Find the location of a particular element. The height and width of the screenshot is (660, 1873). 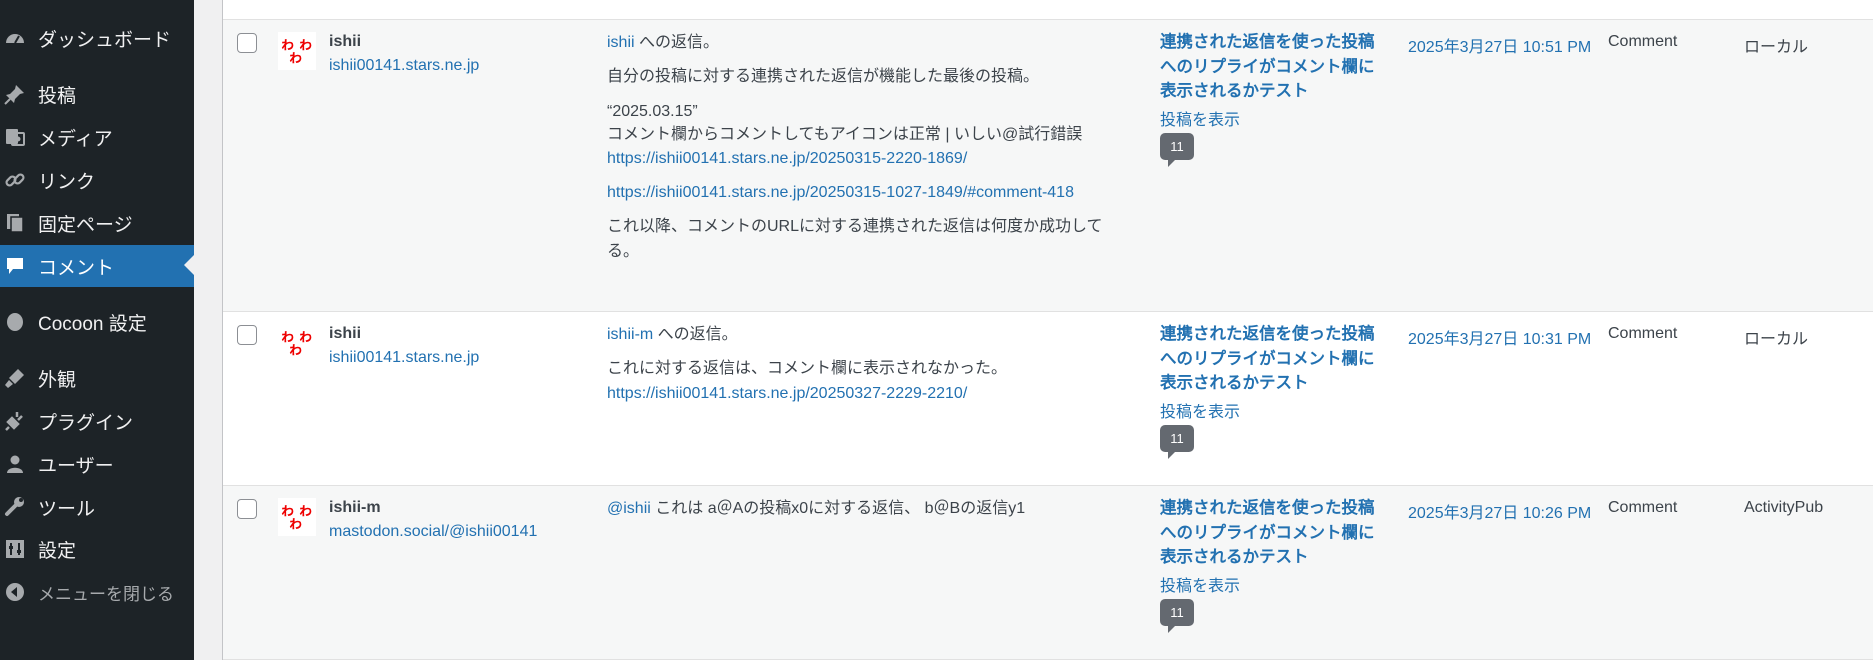

menu-dashboard: ダッシュボード is located at coordinates (97, 38).